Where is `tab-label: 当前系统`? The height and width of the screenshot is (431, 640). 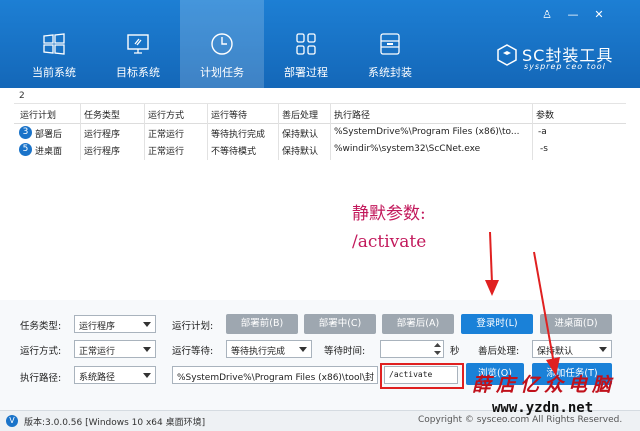
tab-label: 当前系统 is located at coordinates (54, 72).